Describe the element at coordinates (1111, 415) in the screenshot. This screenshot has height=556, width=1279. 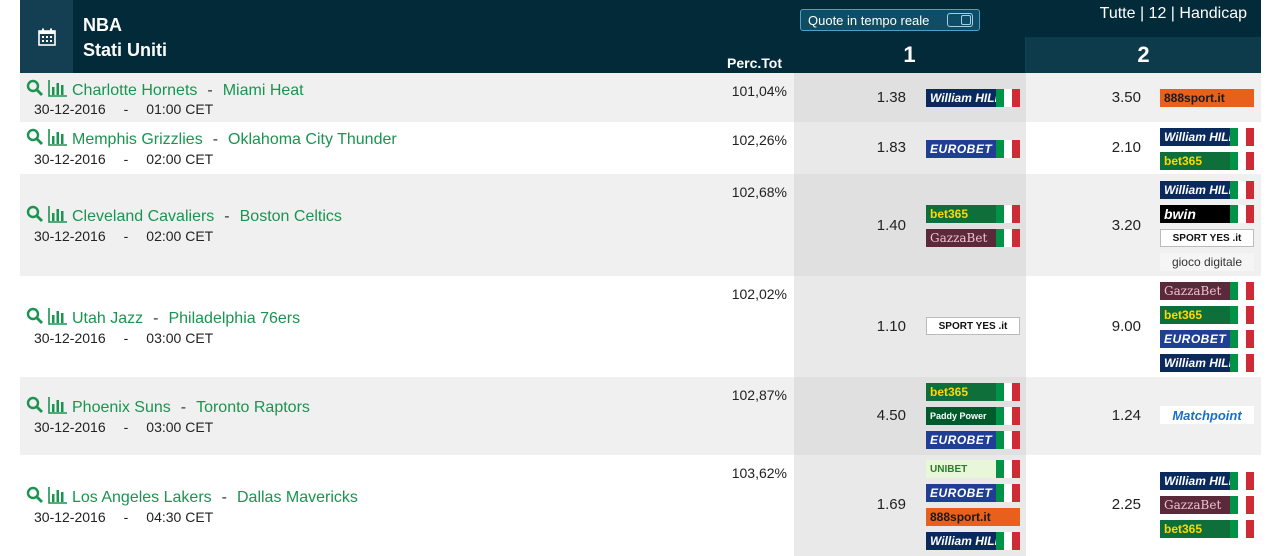
I see `odd-away: 1.24` at that location.